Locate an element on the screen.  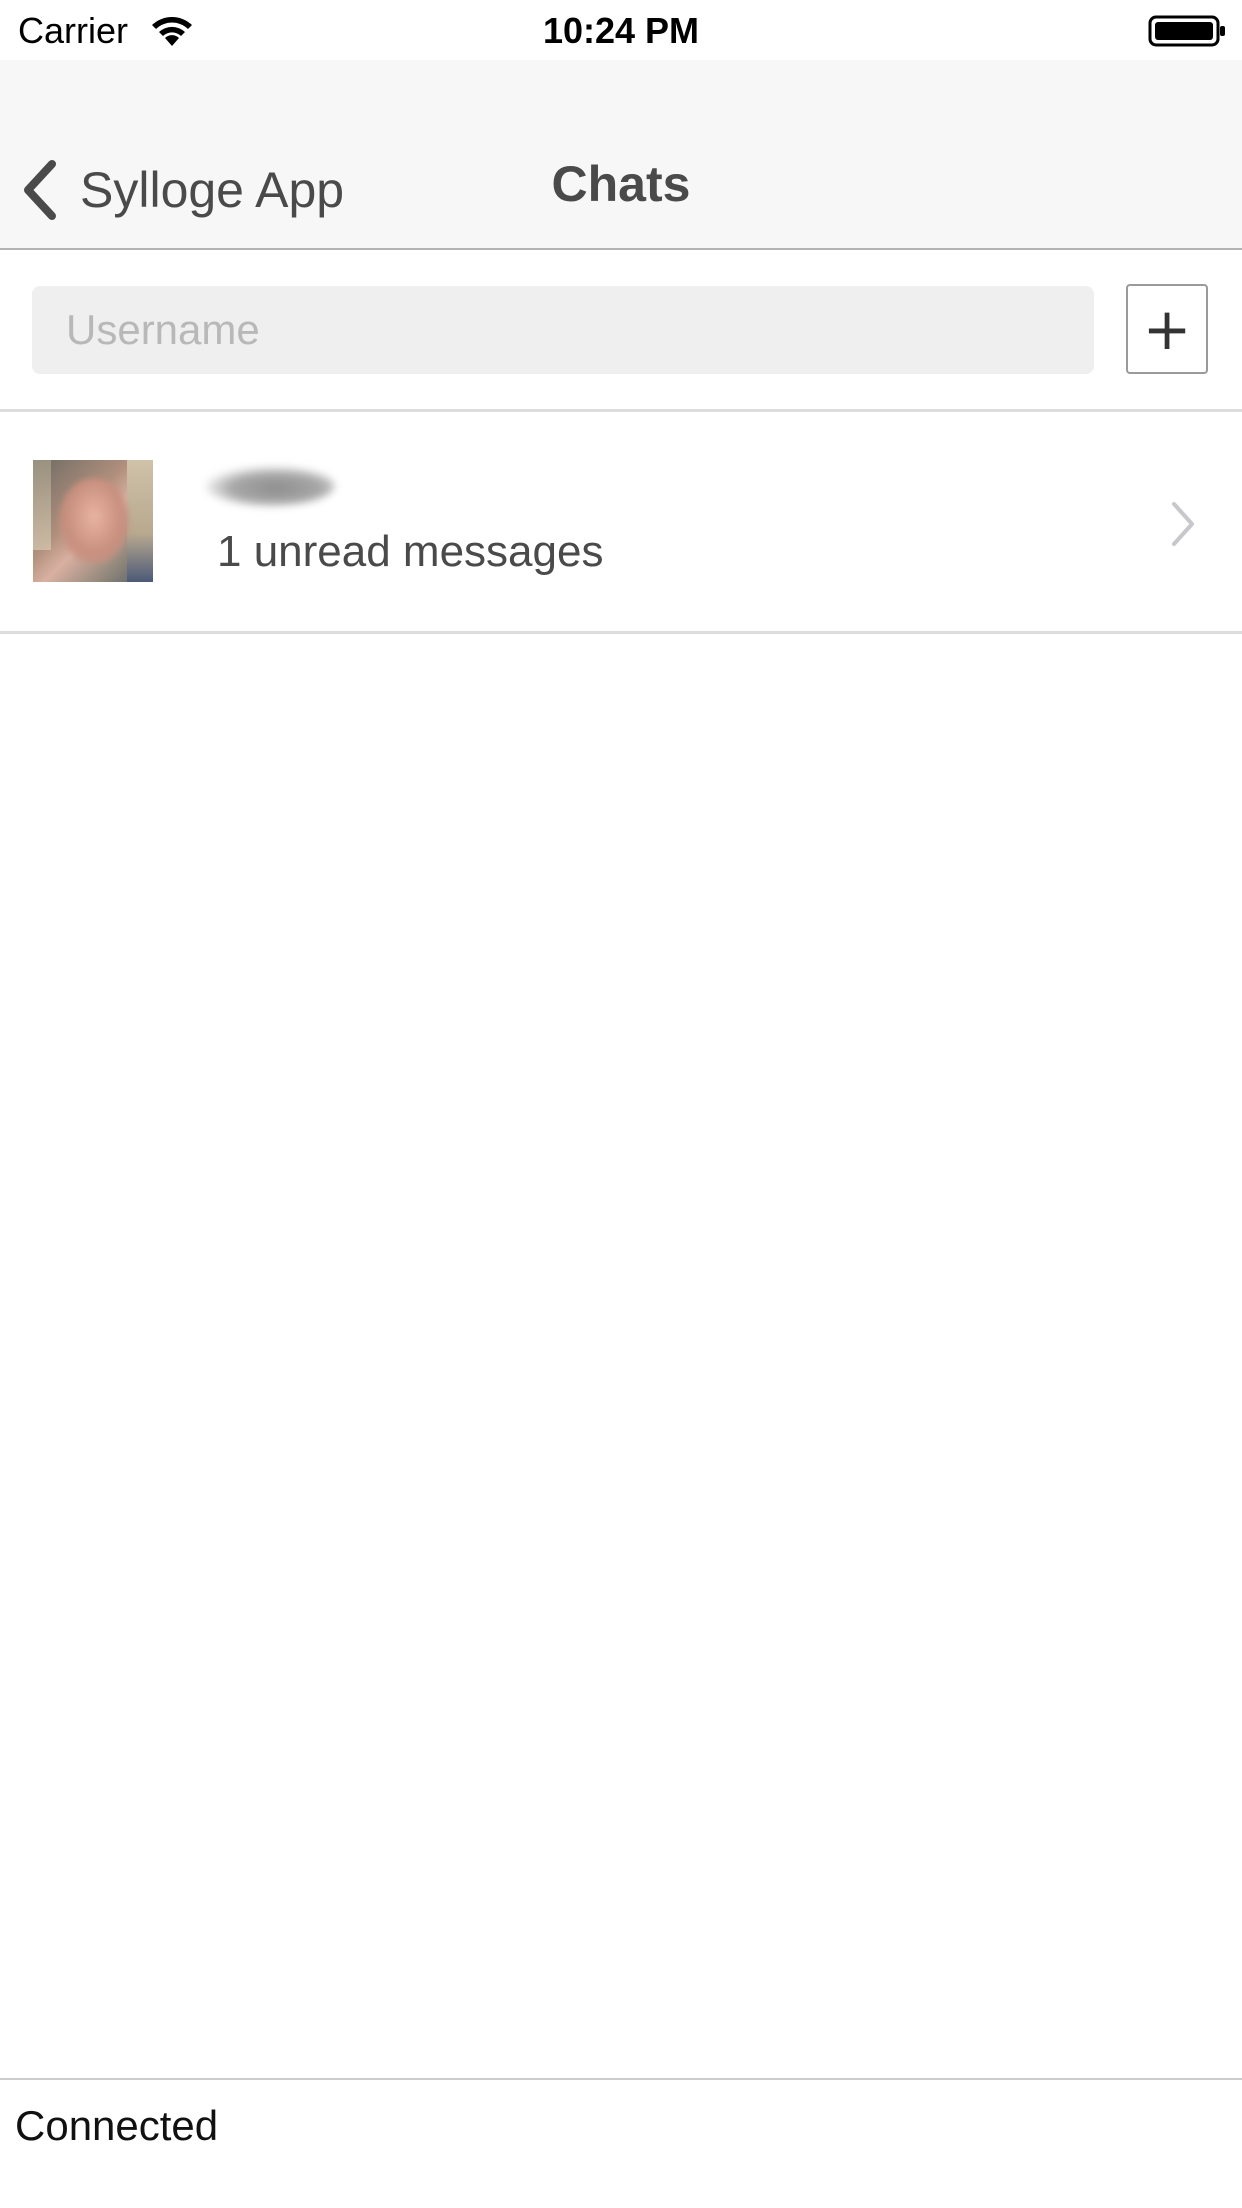
list-item: 1 unread messages is located at coordinates (621, 523).